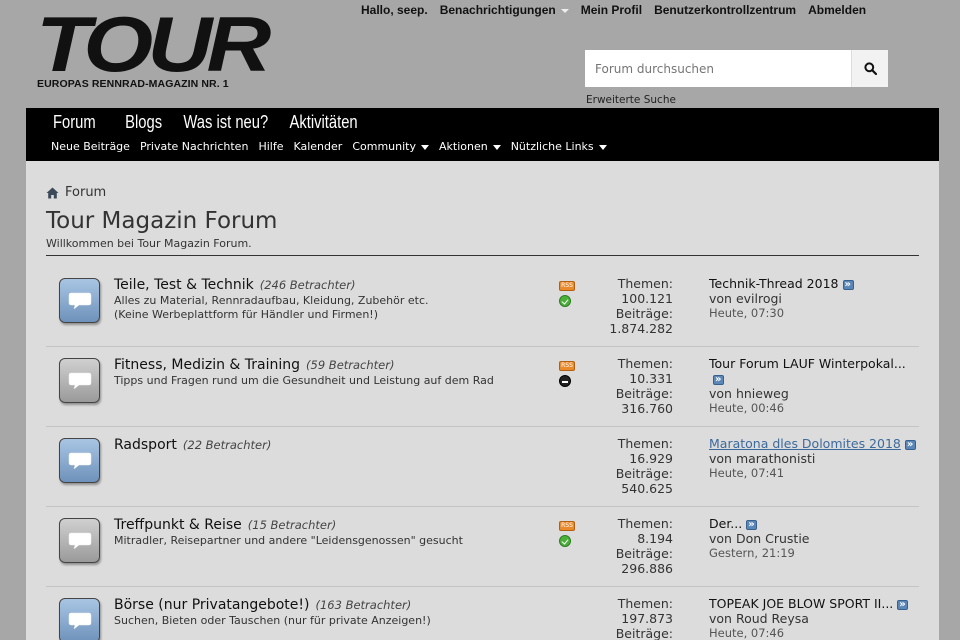  Describe the element at coordinates (90, 146) in the screenshot. I see `nav-new-posts: Neue Beiträge` at that location.